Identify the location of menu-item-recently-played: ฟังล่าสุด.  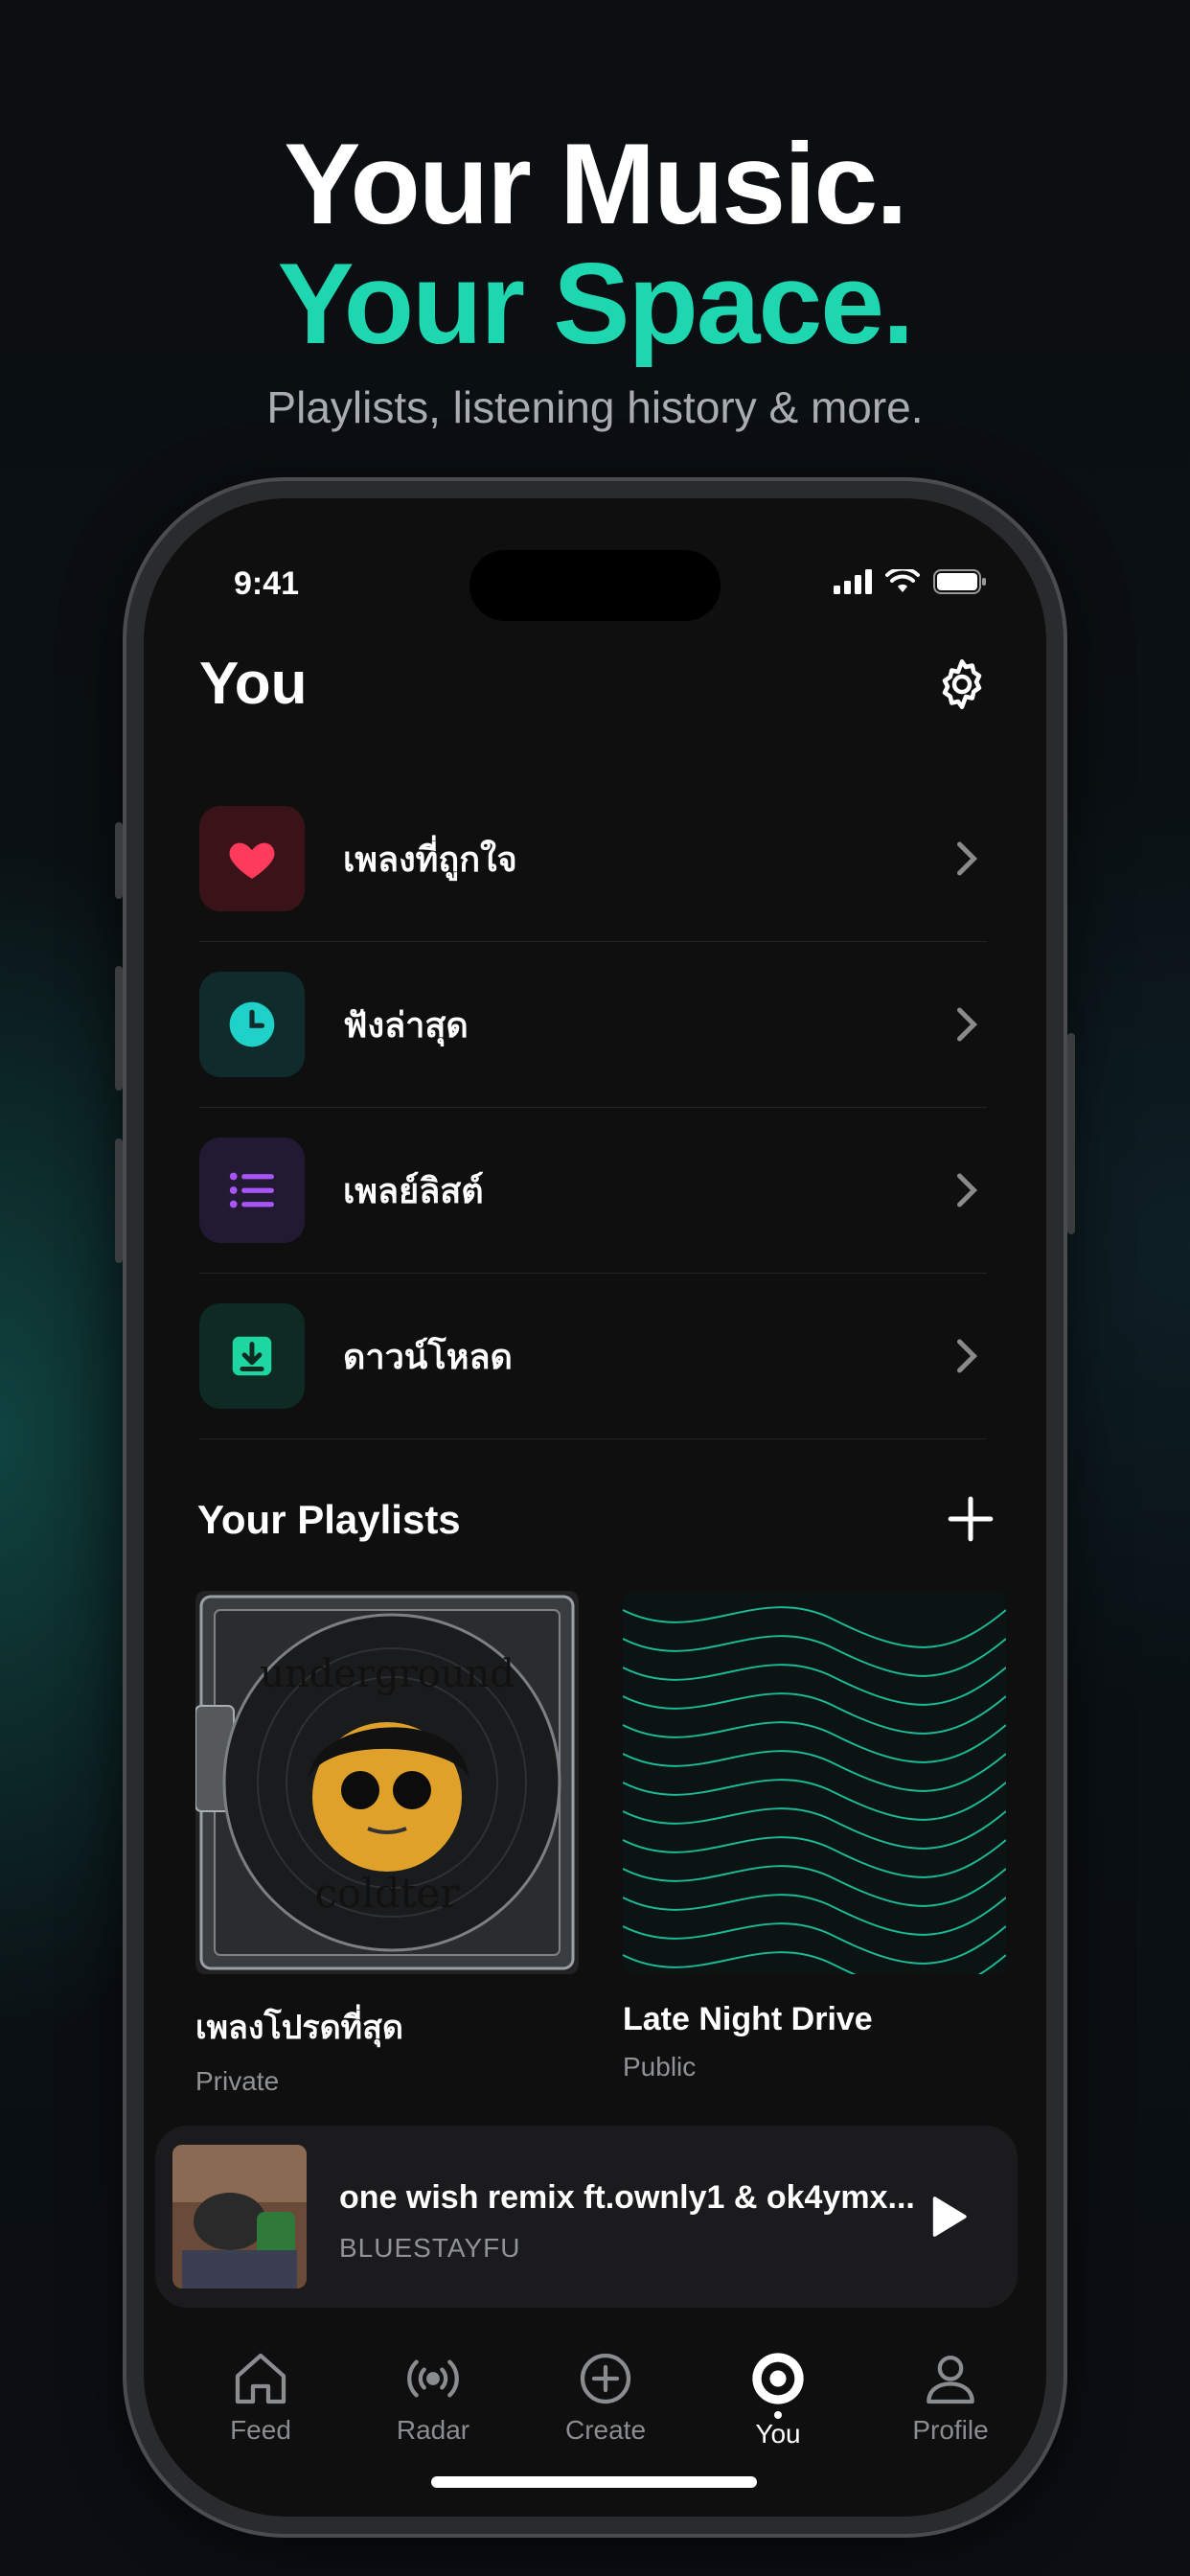
(593, 1025).